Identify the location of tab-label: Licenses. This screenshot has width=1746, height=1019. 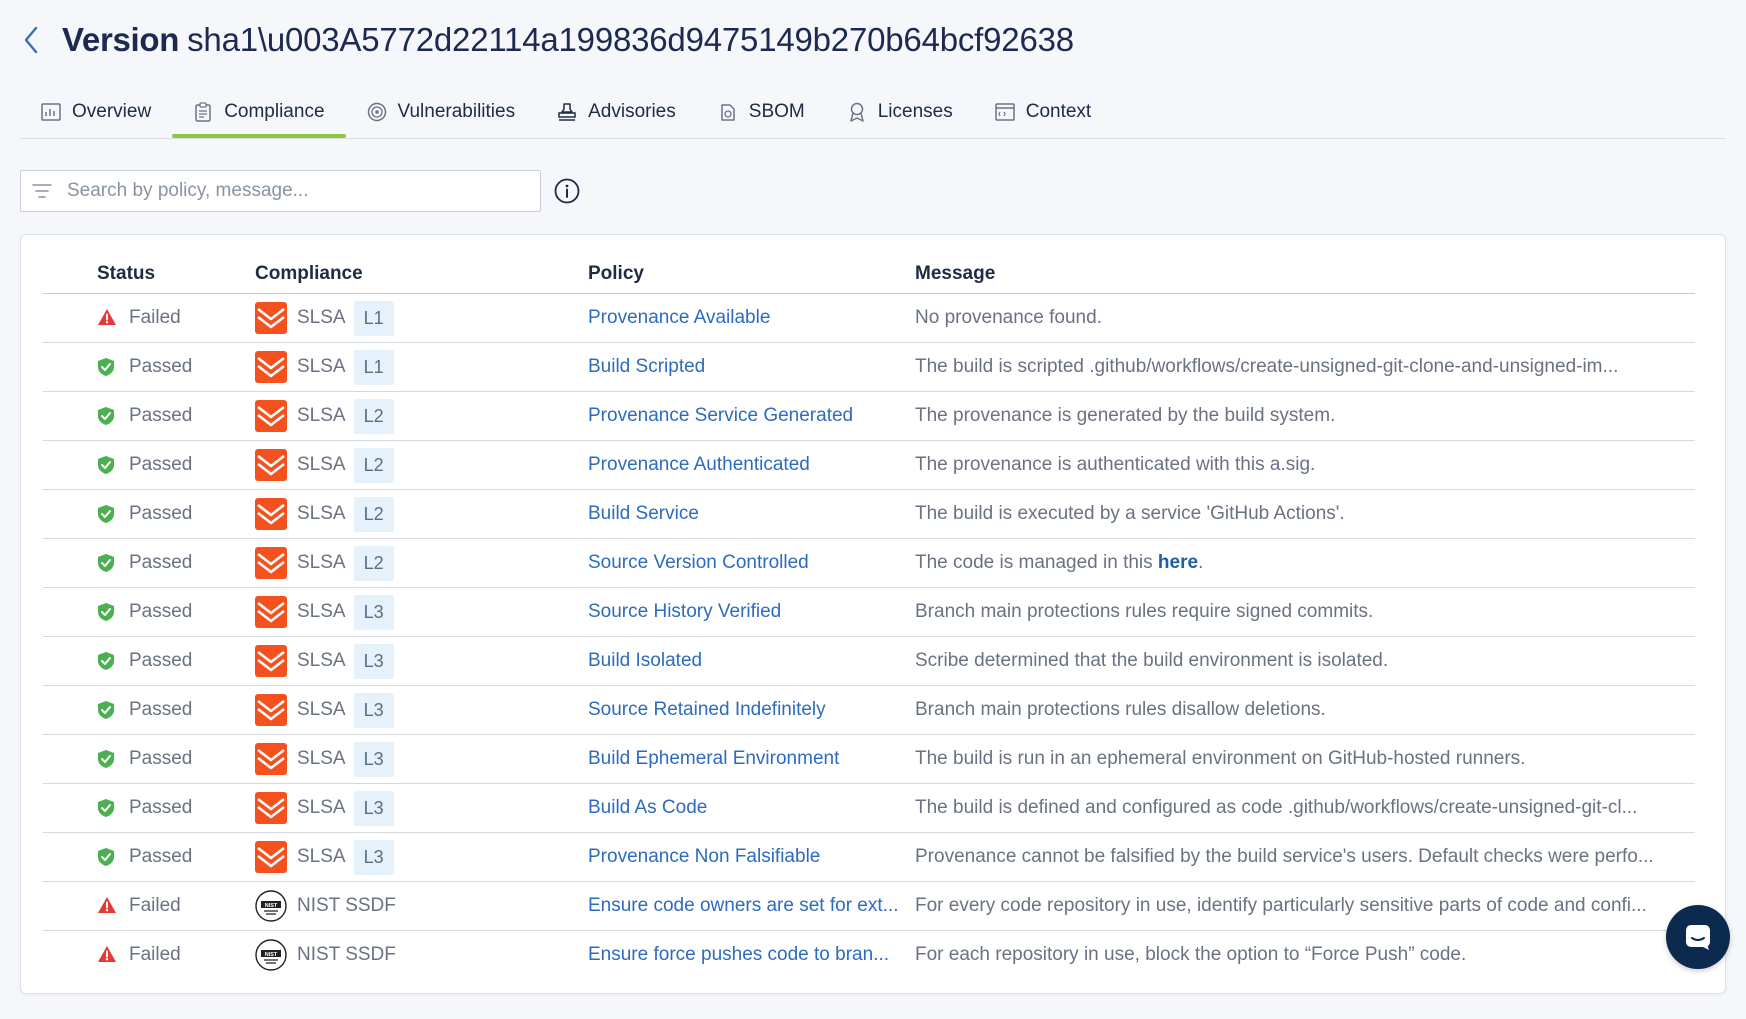
(915, 111).